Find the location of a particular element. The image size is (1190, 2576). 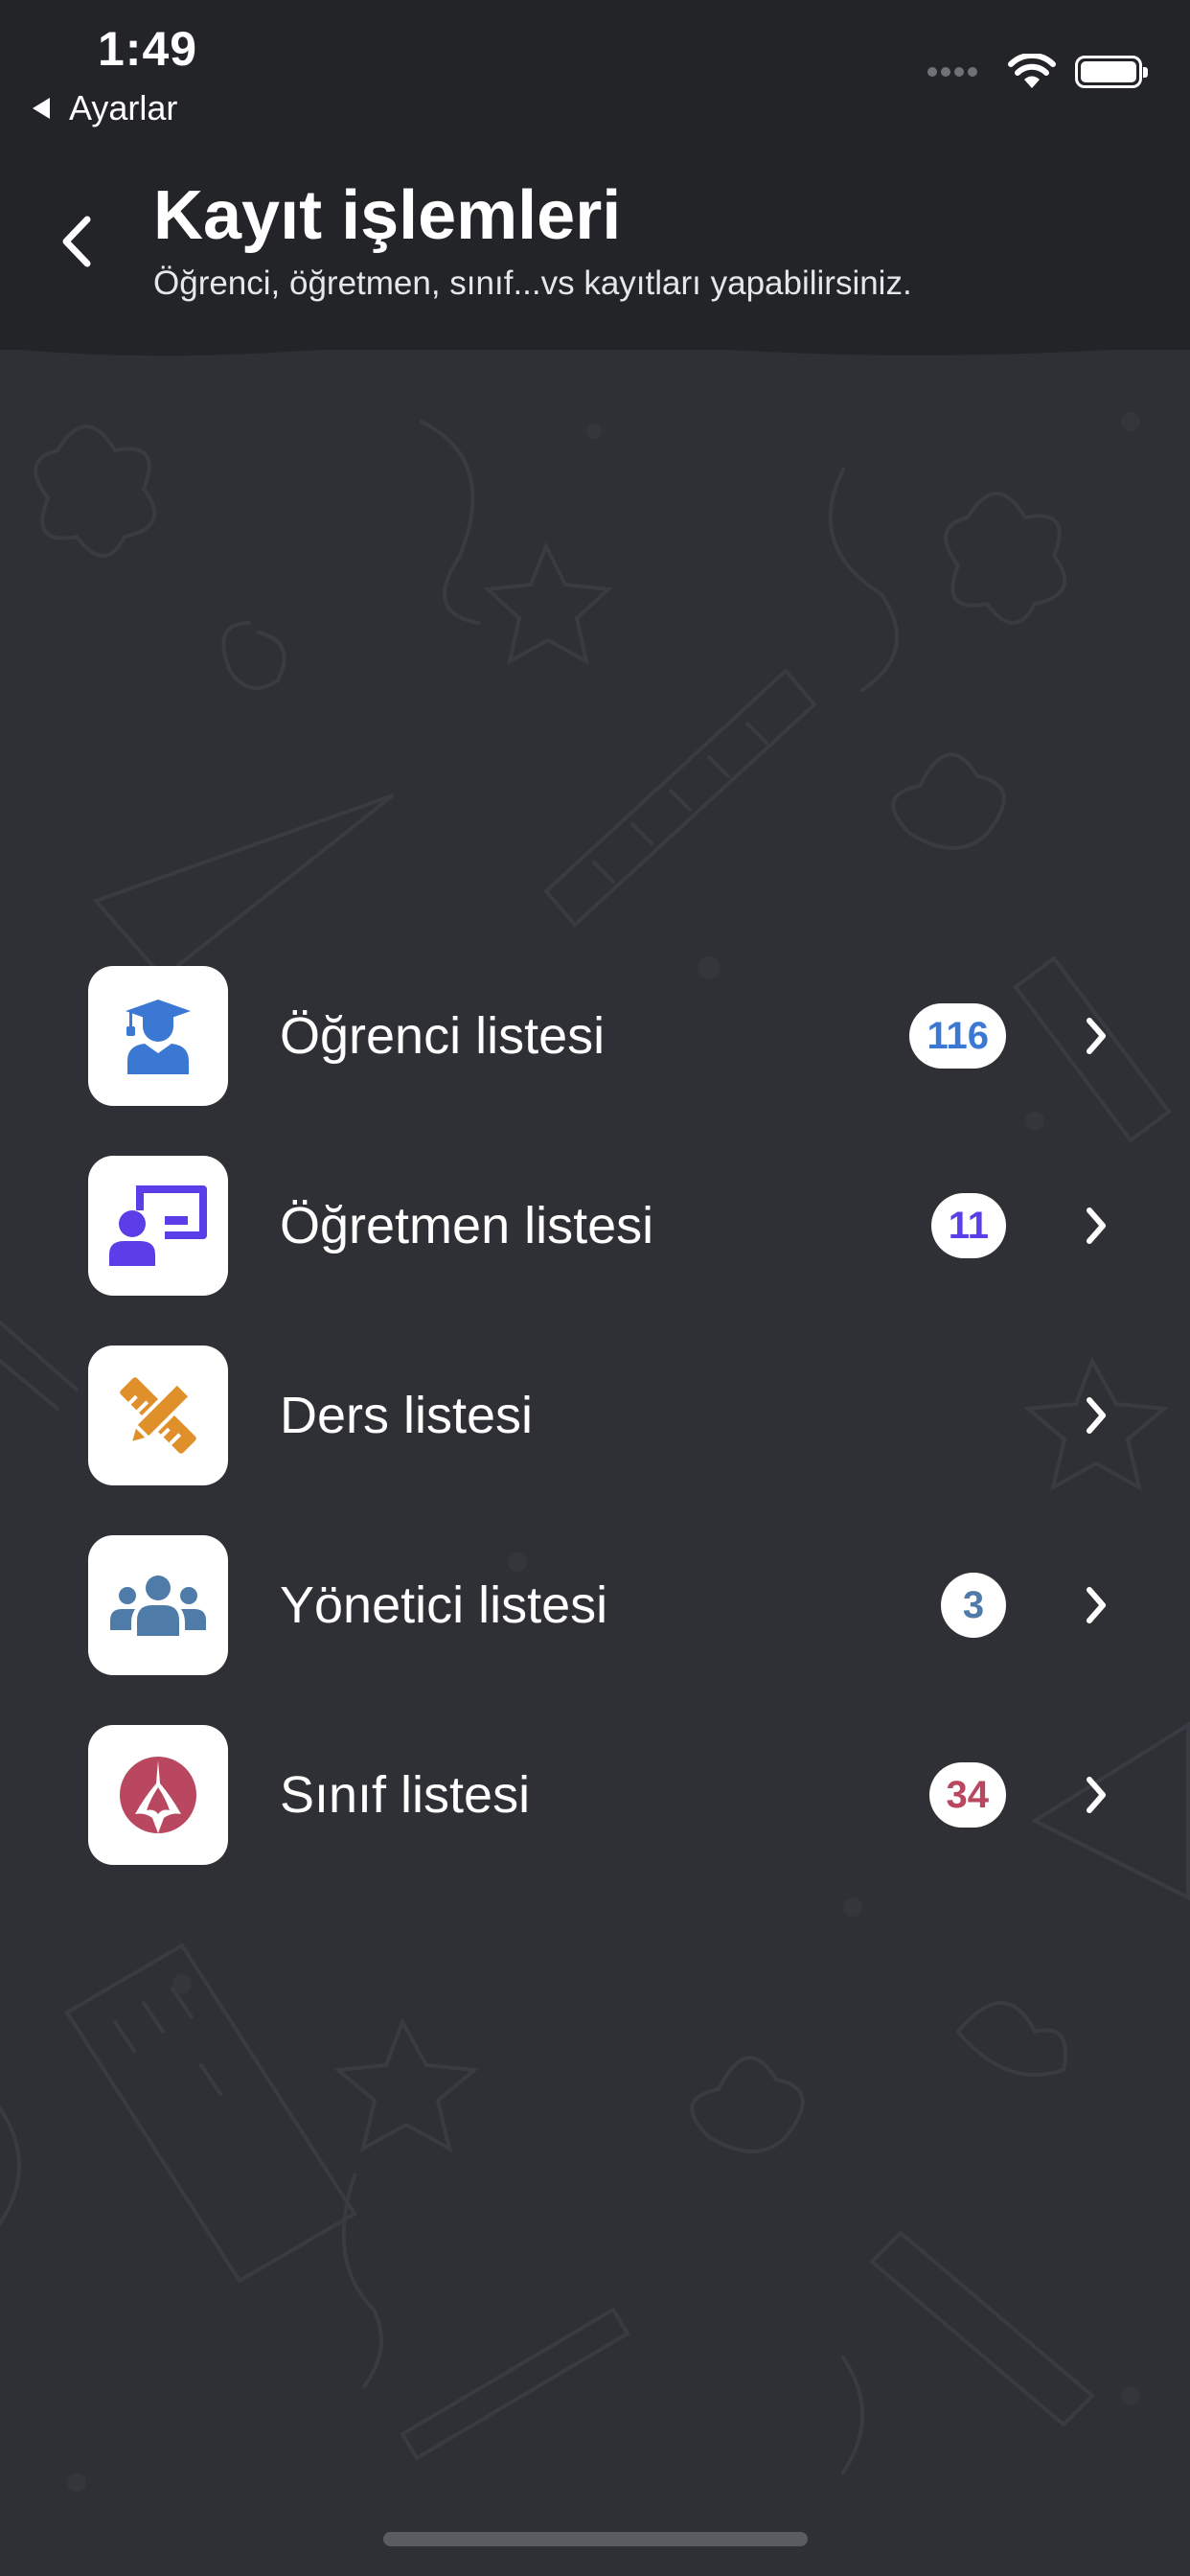

pencil-ruler-icon is located at coordinates (158, 1415).